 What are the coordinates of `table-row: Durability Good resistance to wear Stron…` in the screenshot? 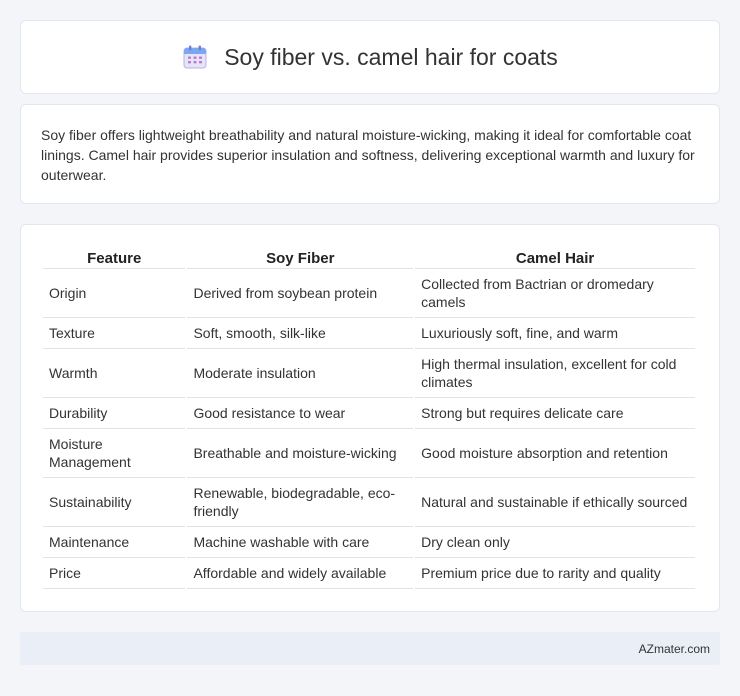 It's located at (369, 413).